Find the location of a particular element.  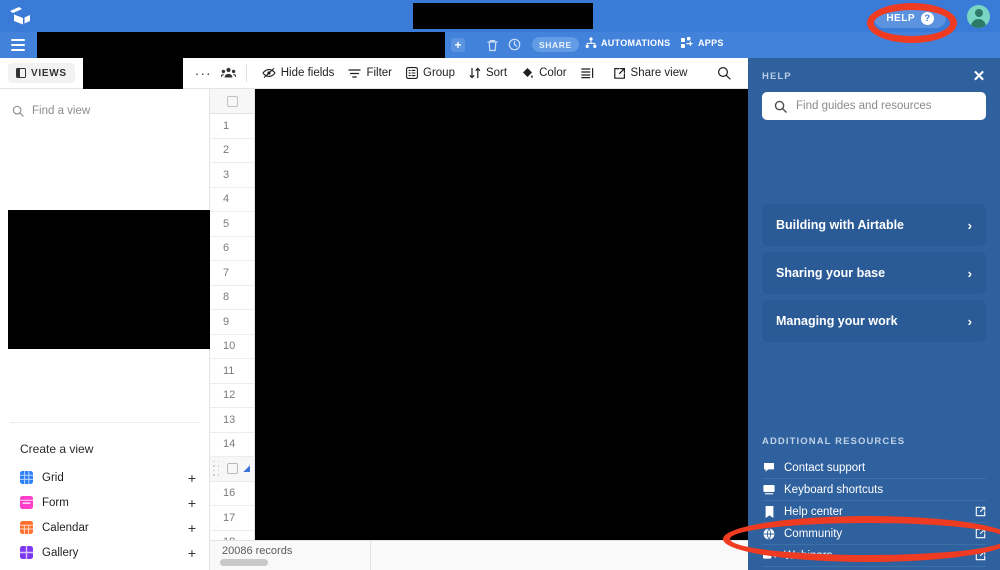

additional-resources-heading: ADDITIONAL RESOURCES is located at coordinates (834, 441).